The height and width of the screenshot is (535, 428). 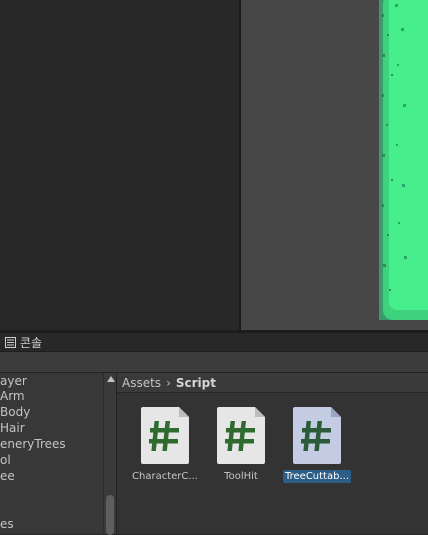 I want to click on hierarchy-item: Body, so click(x=15, y=412).